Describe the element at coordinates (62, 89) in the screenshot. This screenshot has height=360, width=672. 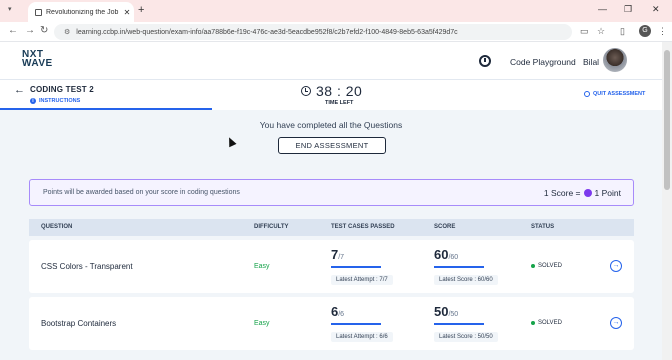
I see `test-title: CODING TEST 2` at that location.